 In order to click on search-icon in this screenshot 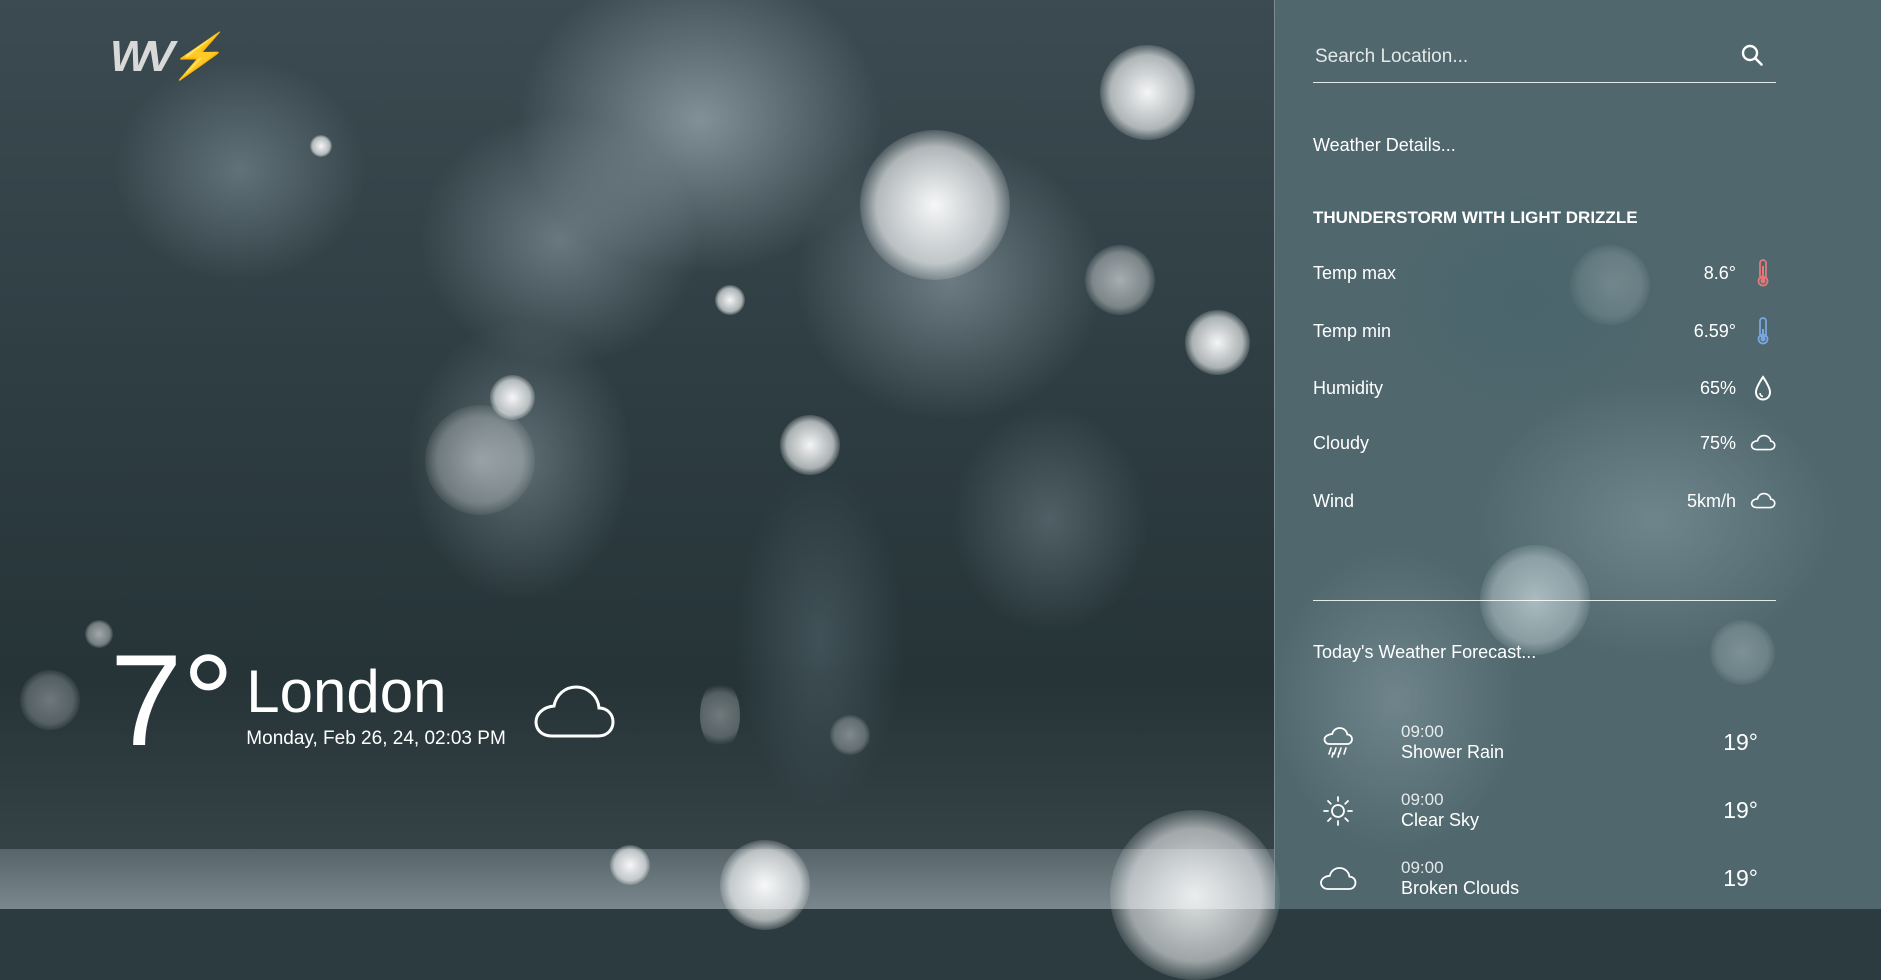, I will do `click(1752, 57)`.